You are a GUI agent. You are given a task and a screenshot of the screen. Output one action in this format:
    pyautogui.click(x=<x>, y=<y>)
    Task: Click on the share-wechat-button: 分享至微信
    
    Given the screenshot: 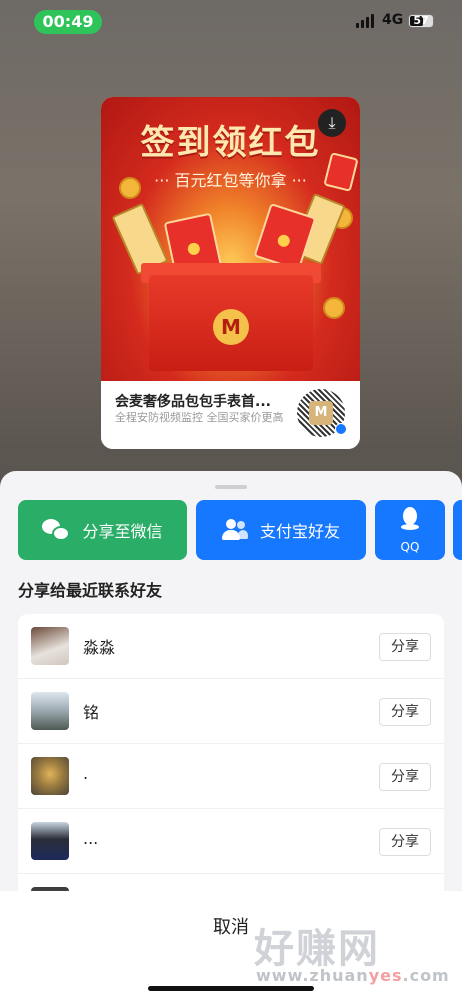 What is the action you would take?
    pyautogui.click(x=102, y=530)
    